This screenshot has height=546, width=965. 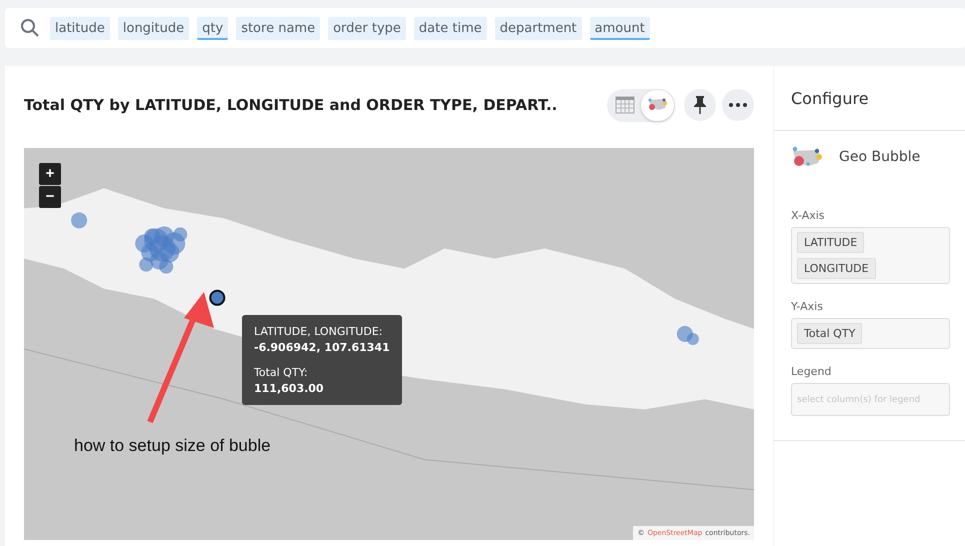 I want to click on search-token: longitude, so click(x=154, y=28).